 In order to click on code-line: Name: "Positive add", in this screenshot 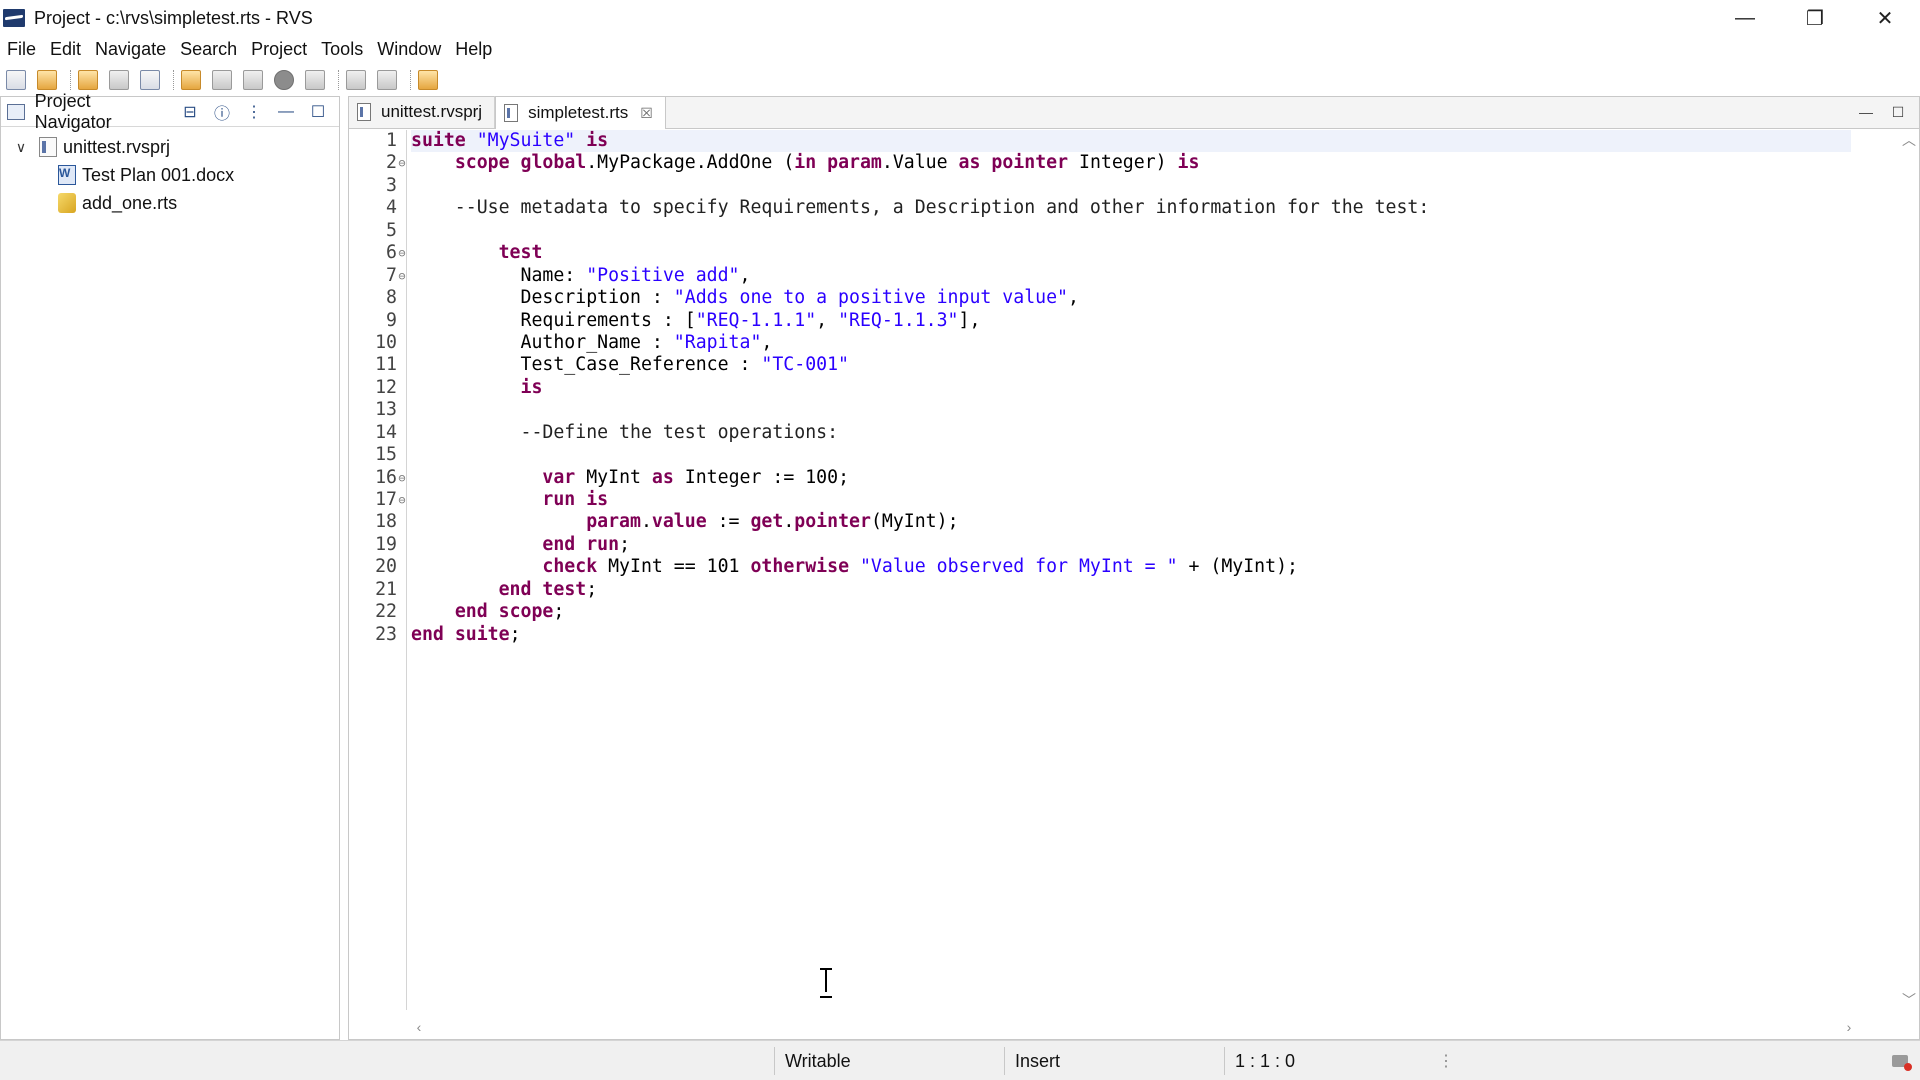, I will do `click(1131, 276)`.